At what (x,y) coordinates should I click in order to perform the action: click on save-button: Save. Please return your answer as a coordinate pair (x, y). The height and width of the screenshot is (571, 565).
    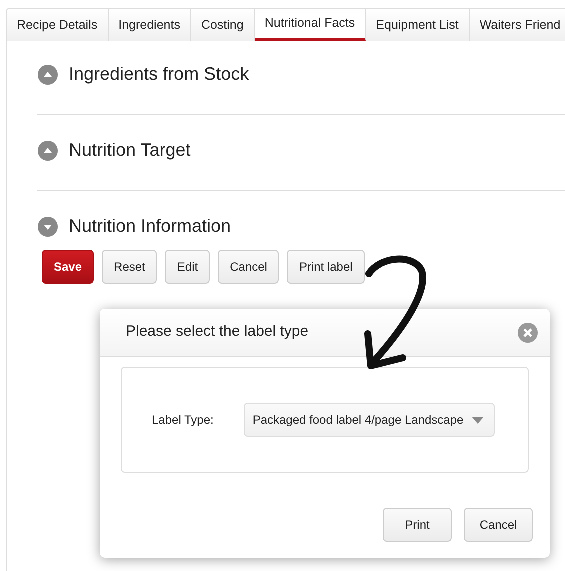
    Looking at the image, I should click on (68, 267).